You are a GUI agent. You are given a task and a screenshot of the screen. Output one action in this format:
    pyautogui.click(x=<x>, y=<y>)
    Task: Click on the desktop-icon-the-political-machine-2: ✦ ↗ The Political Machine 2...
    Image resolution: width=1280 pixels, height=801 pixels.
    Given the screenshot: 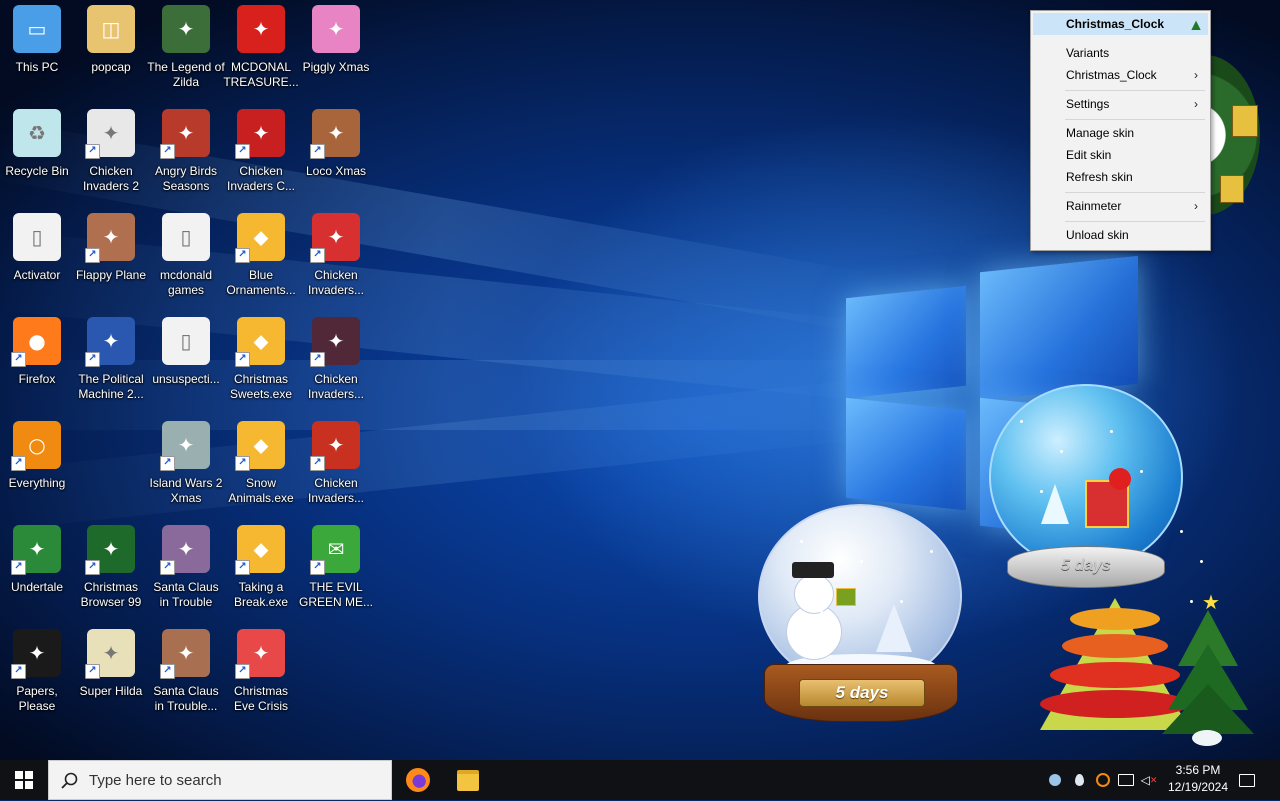 What is the action you would take?
    pyautogui.click(x=111, y=367)
    